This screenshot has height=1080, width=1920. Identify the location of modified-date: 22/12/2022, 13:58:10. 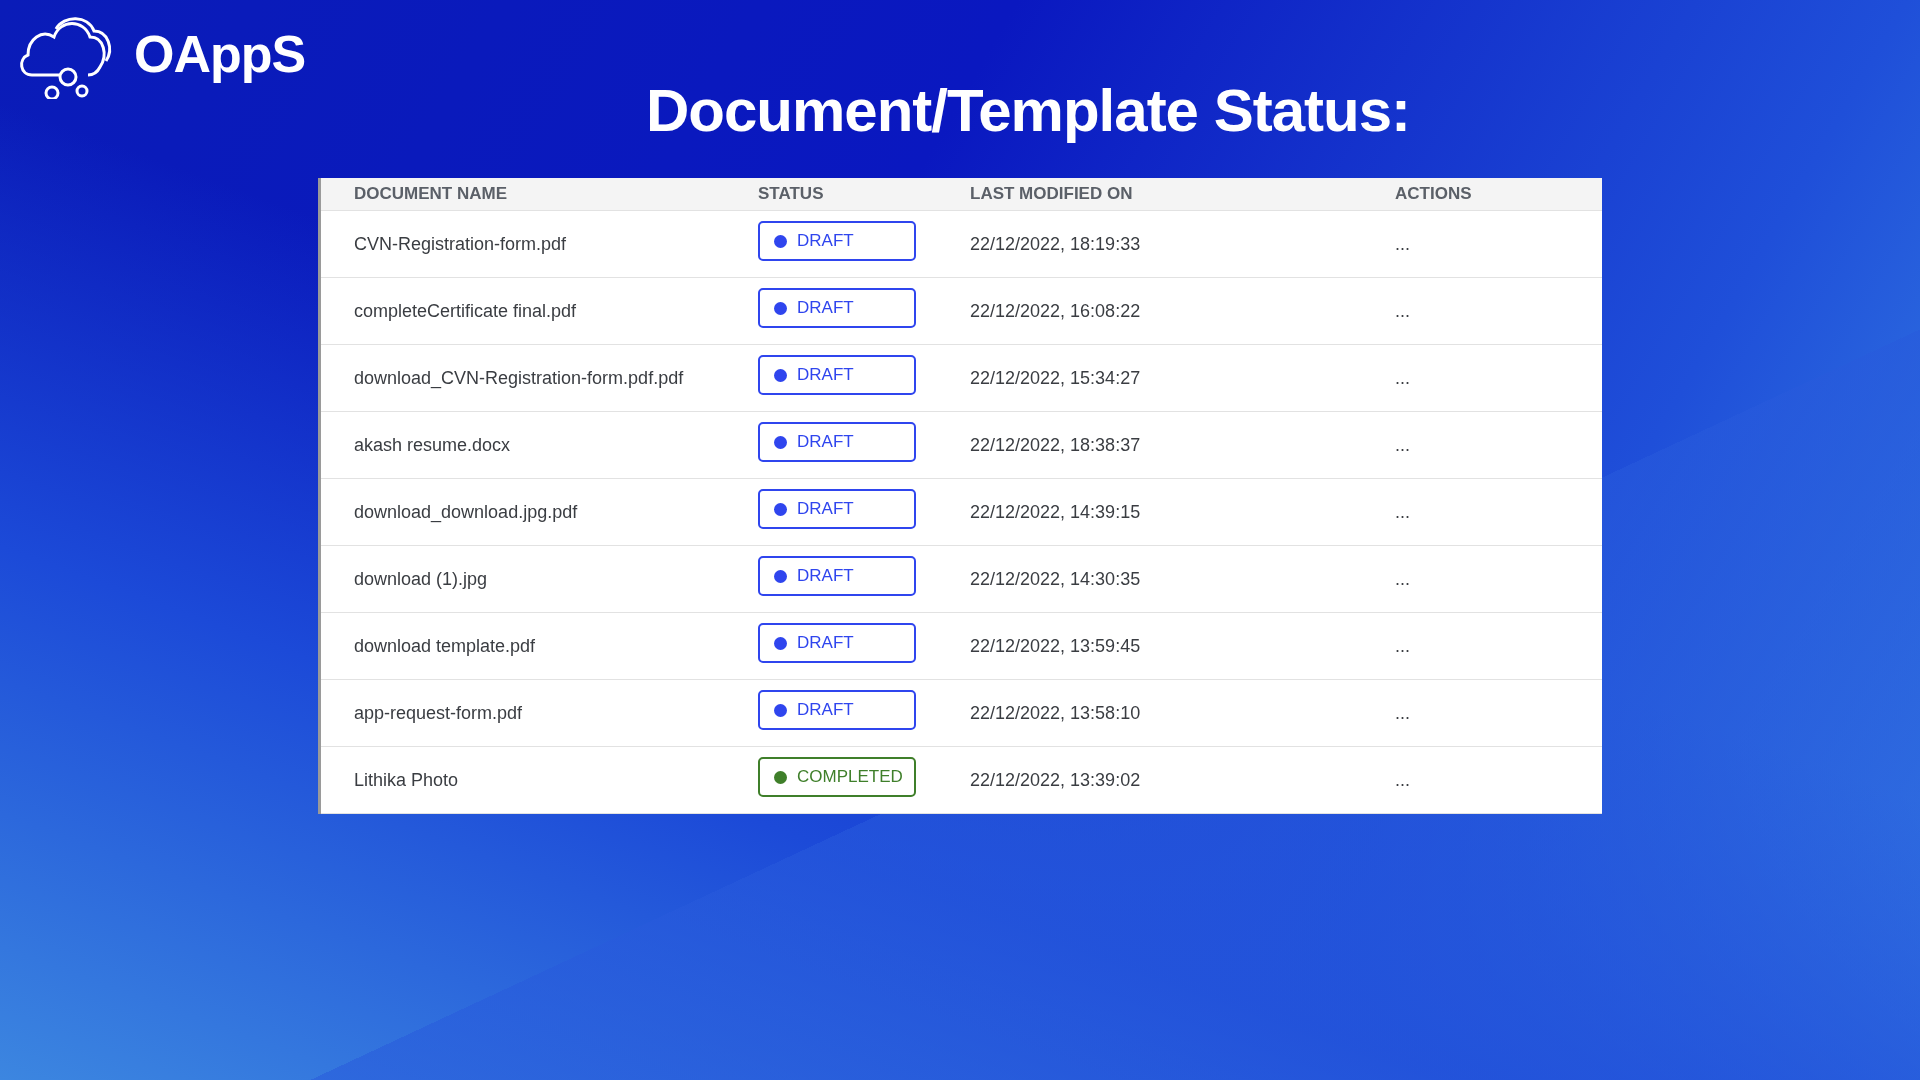
(1056, 713).